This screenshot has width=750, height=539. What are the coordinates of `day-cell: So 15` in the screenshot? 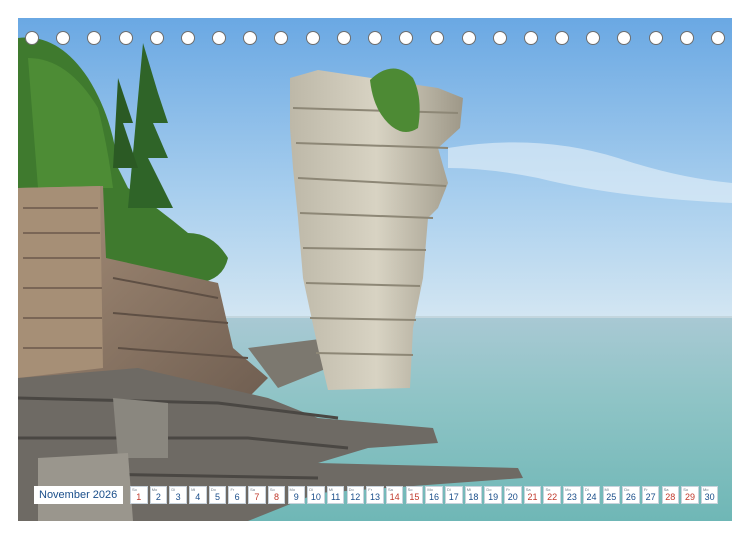 It's located at (414, 495).